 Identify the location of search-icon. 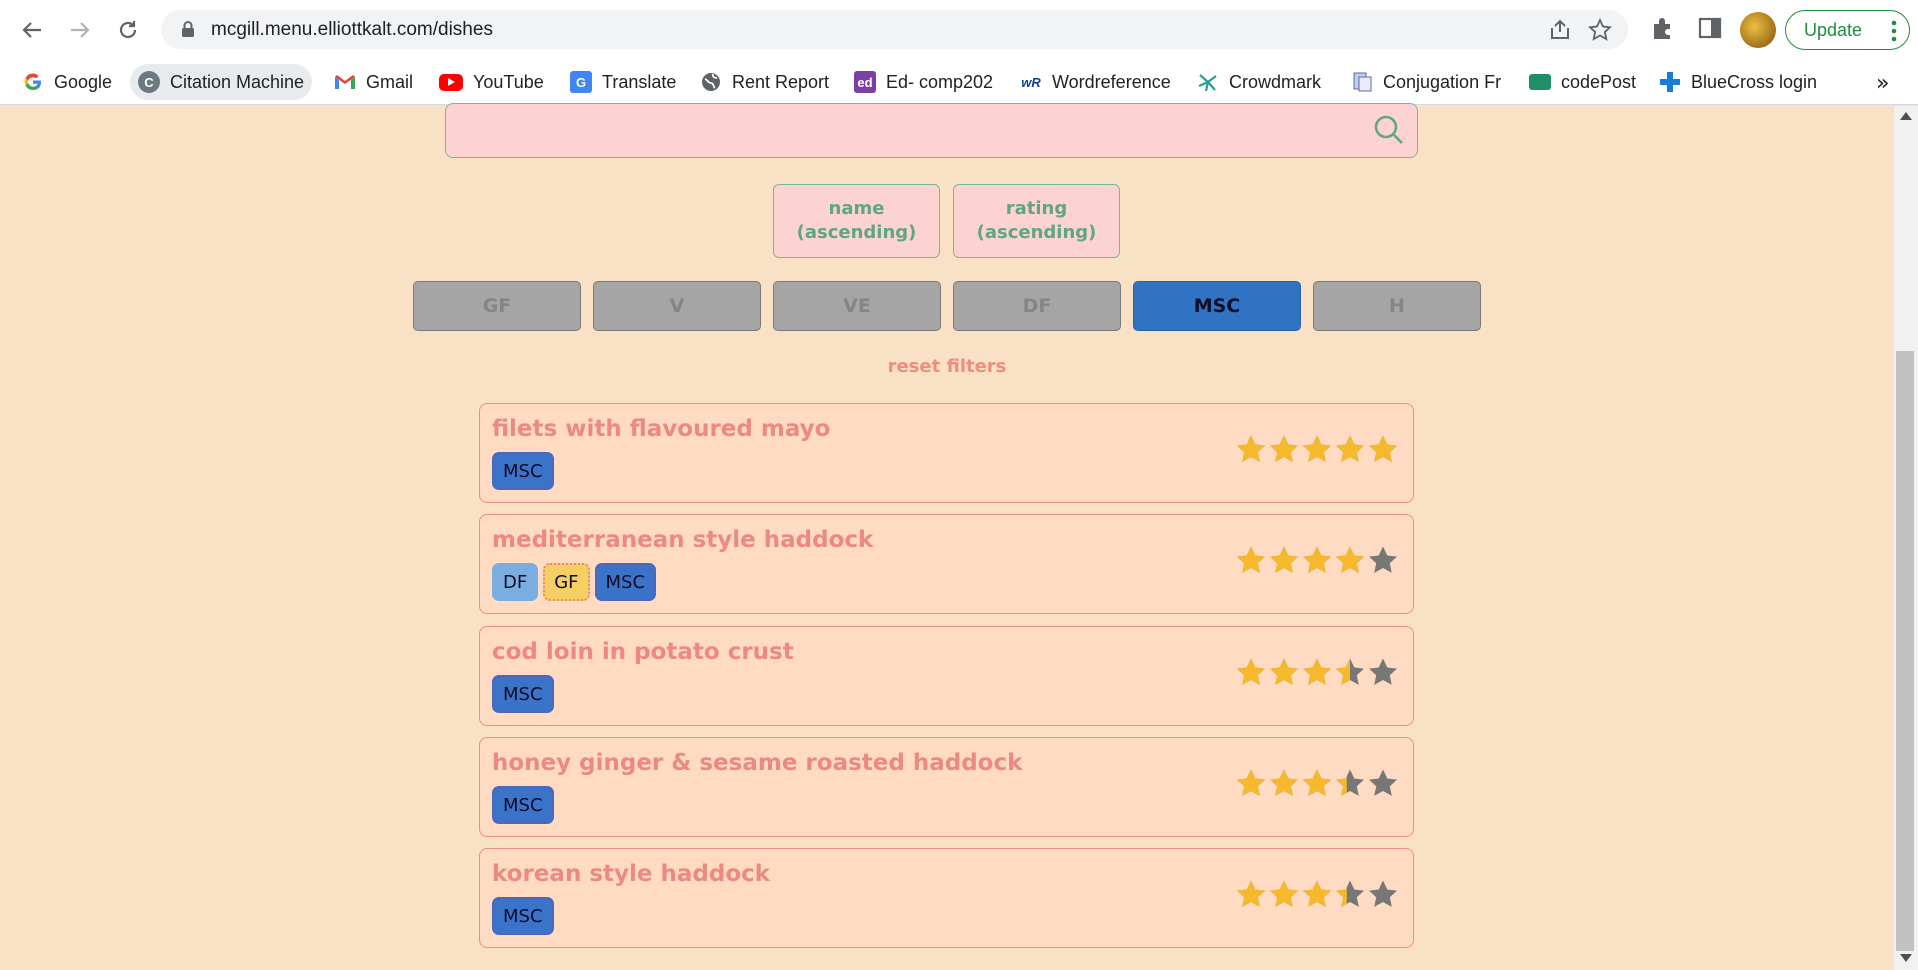
(1389, 130).